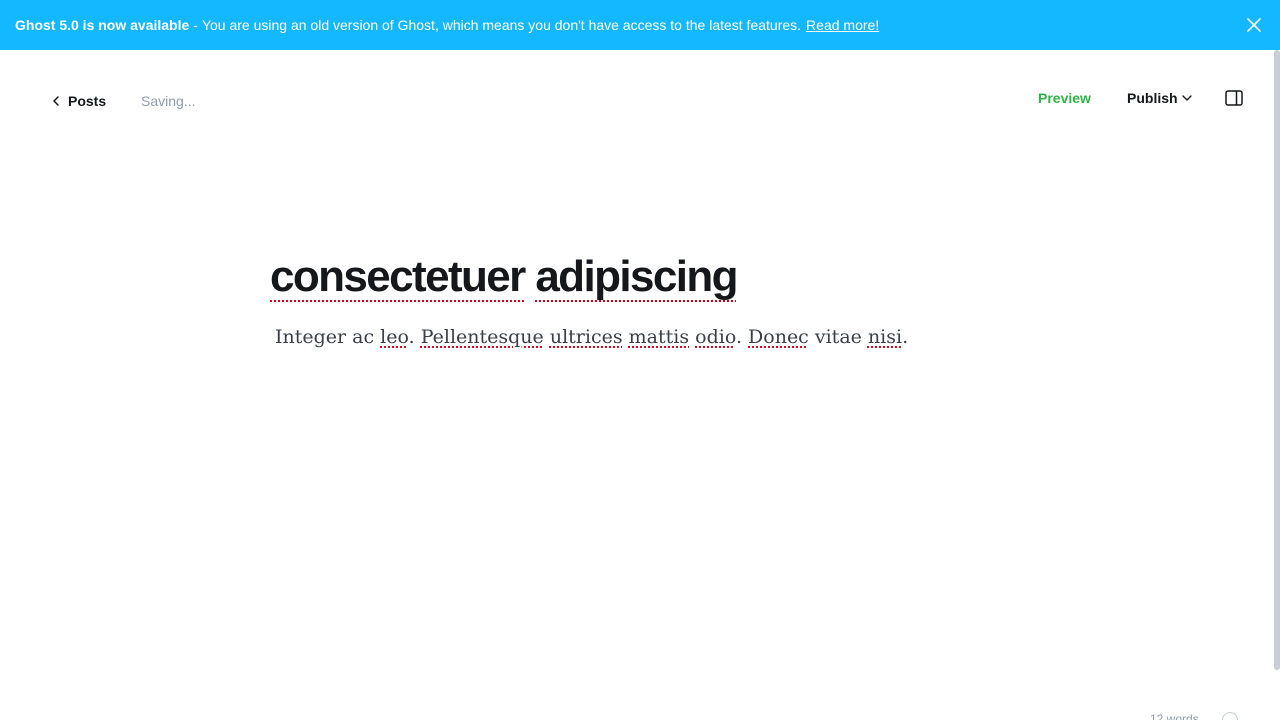  Describe the element at coordinates (1254, 25) in the screenshot. I see `close-icon` at that location.